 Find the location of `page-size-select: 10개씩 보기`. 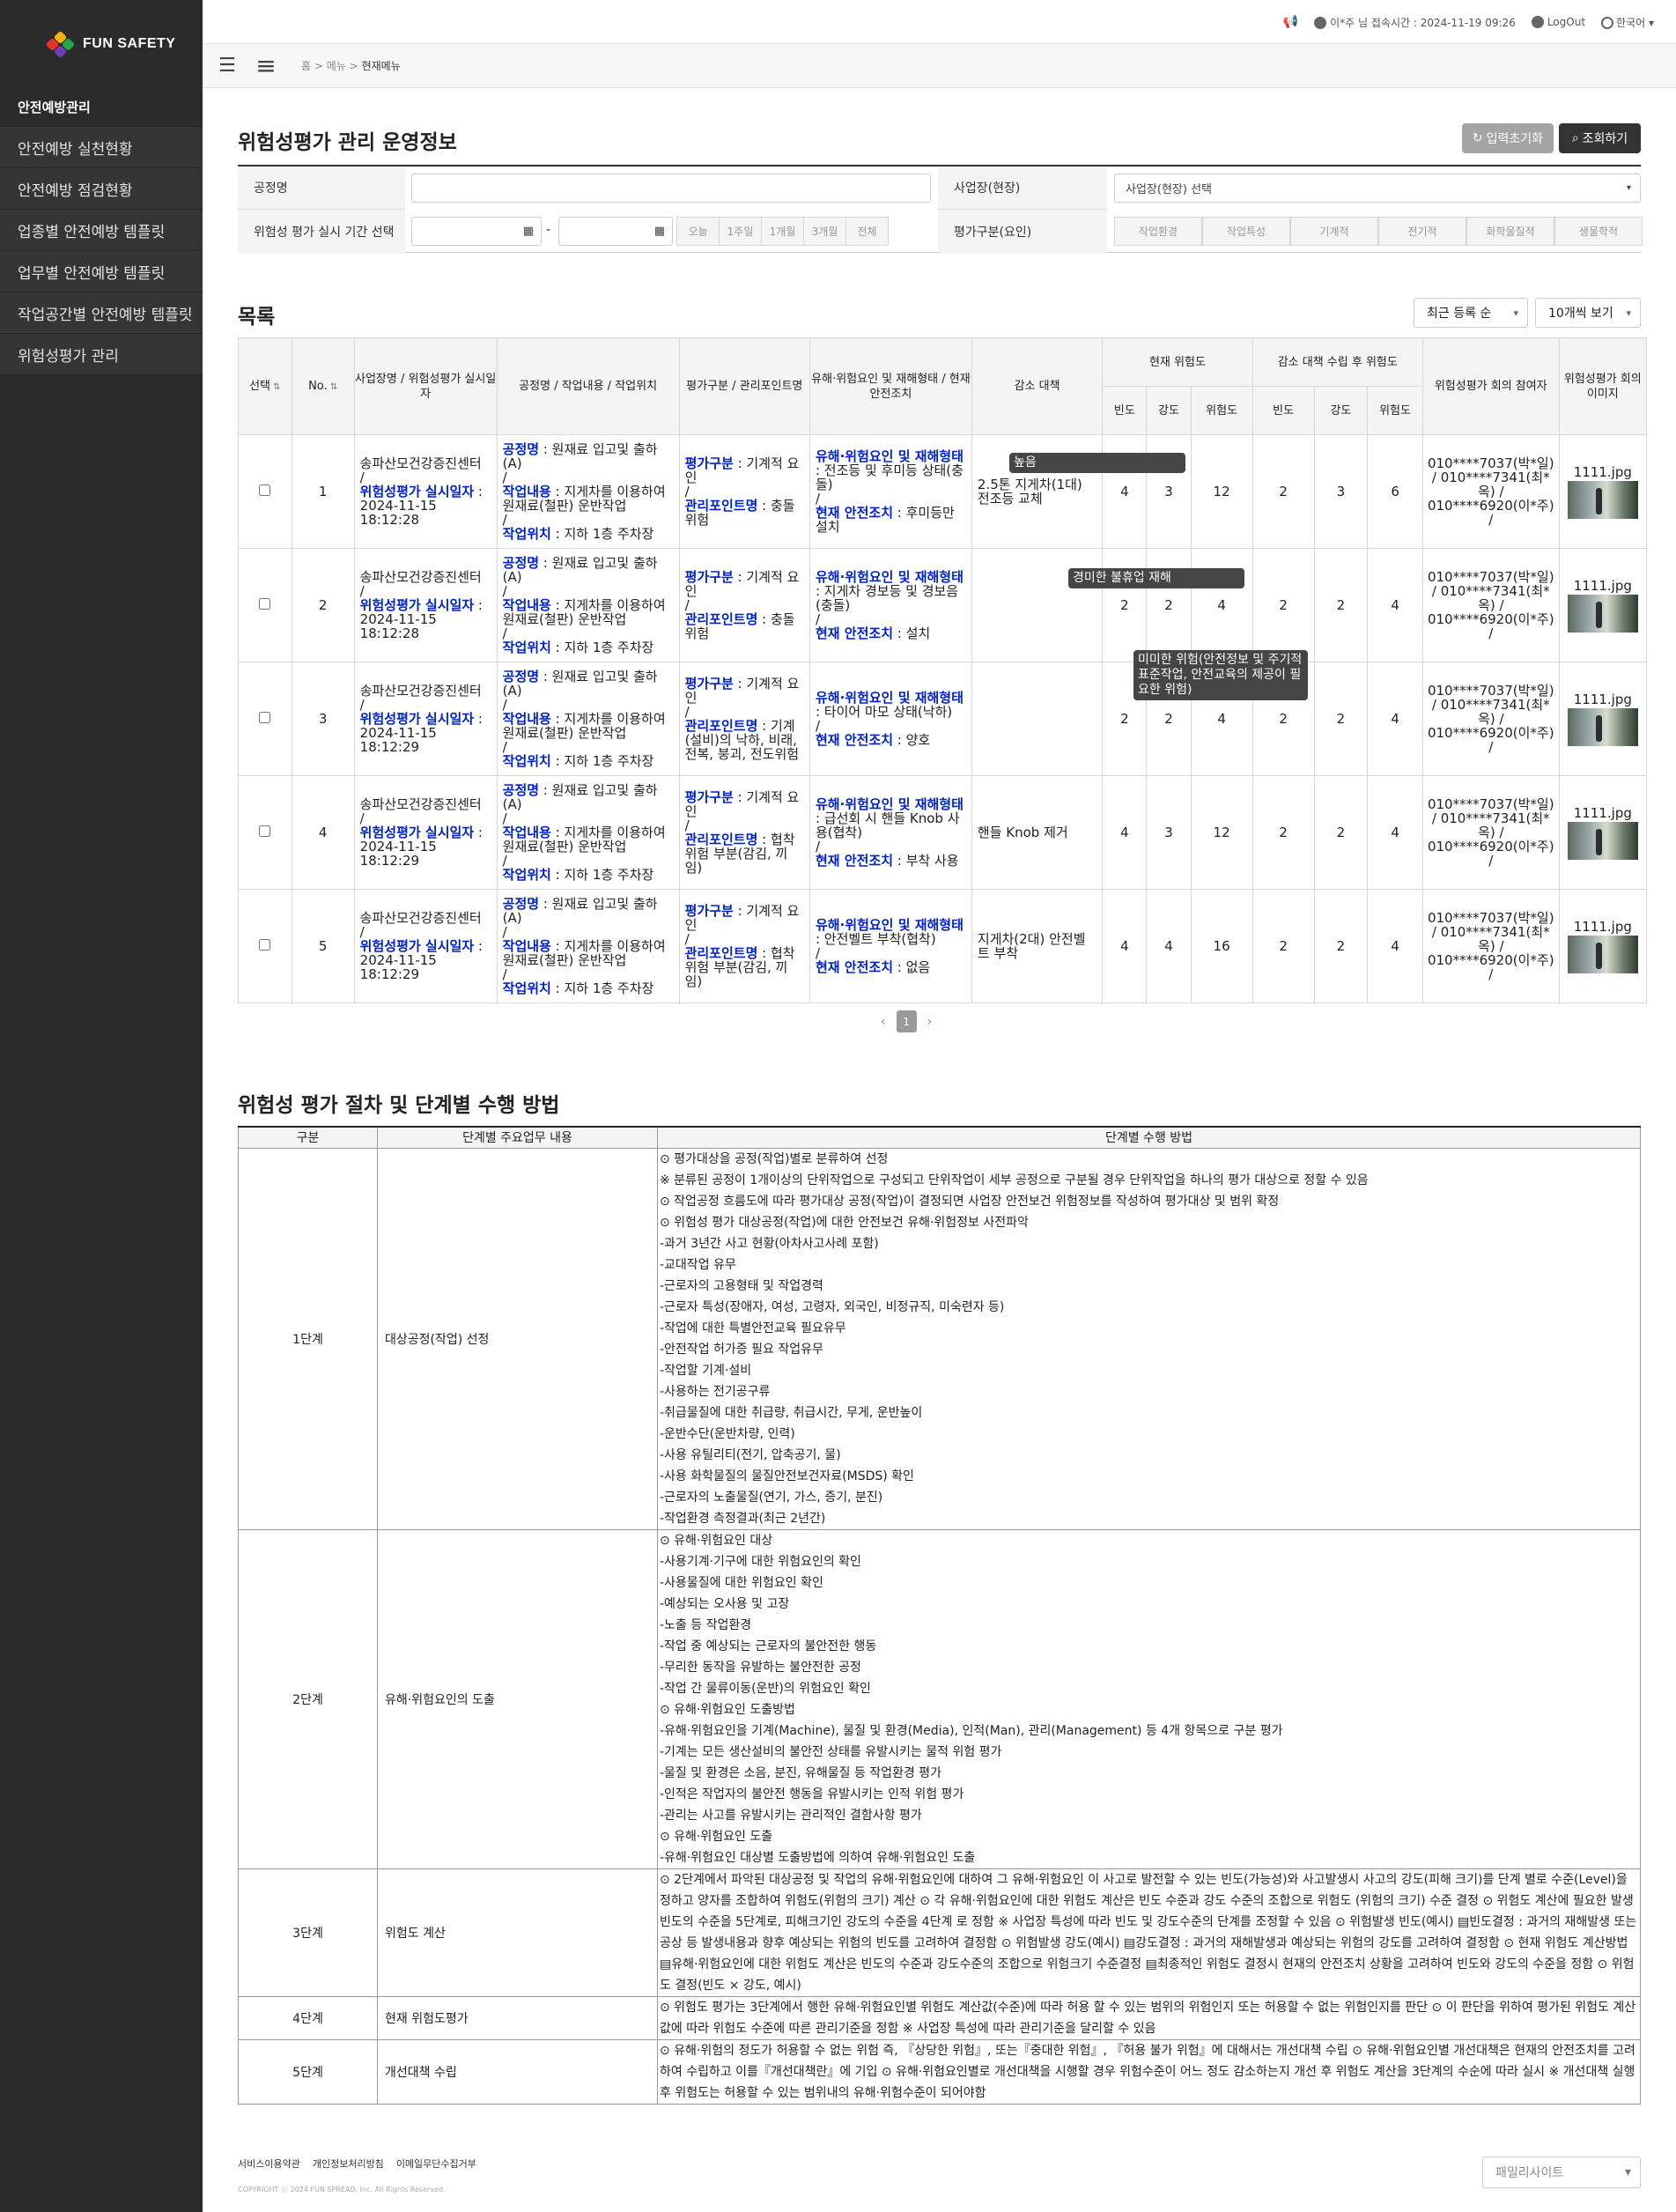

page-size-select: 10개씩 보기 is located at coordinates (1588, 313).